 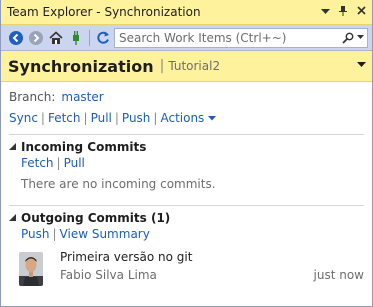 What do you see at coordinates (338, 275) in the screenshot?
I see `commit-time: just now` at bounding box center [338, 275].